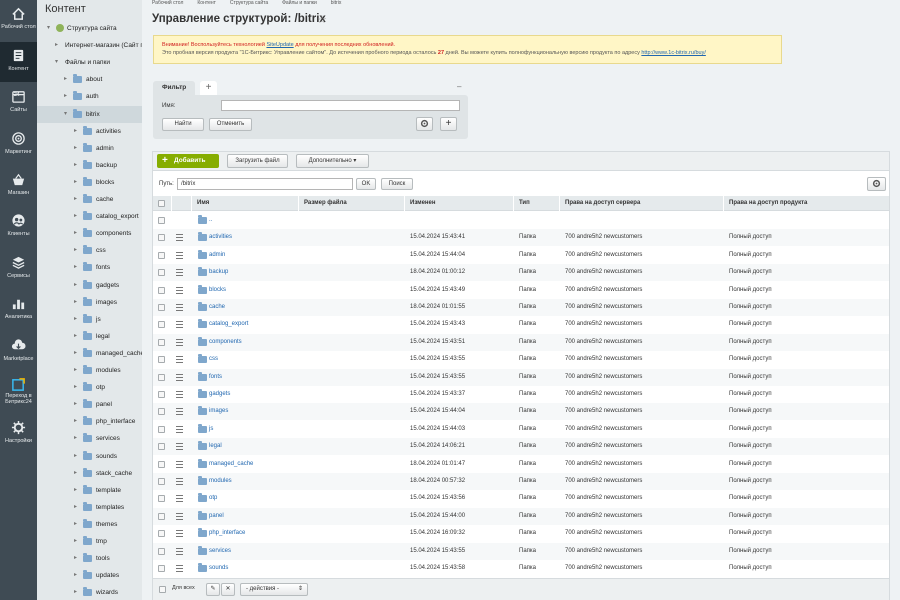 The image size is (900, 600). What do you see at coordinates (397, 184) in the screenshot?
I see `path-search-button: Поиск` at bounding box center [397, 184].